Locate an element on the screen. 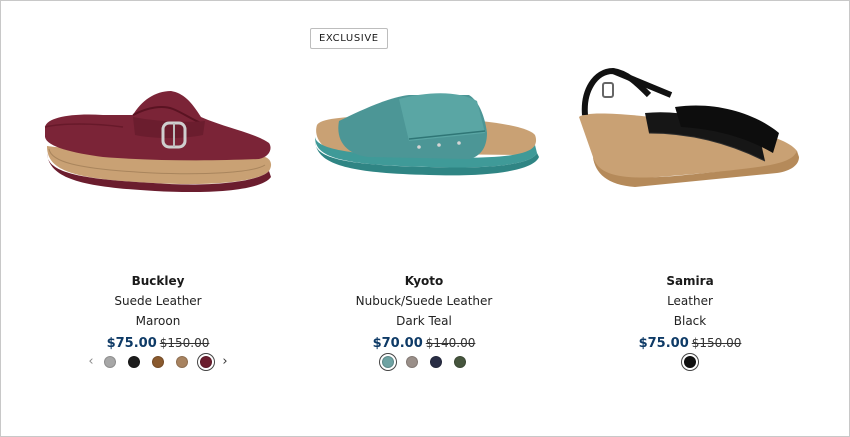 Image resolution: width=850 pixels, height=437 pixels. sale-price: $70.00 is located at coordinates (397, 343).